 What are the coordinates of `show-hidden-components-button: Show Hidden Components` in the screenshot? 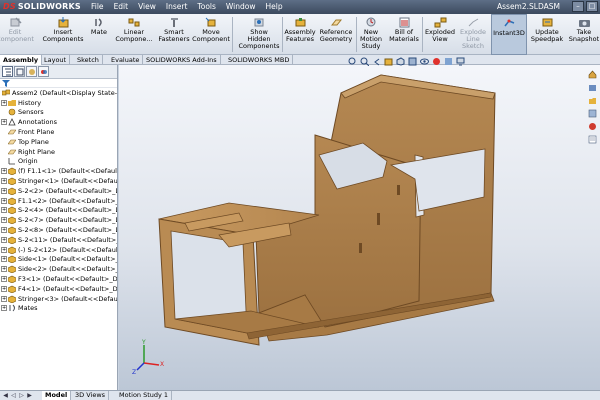 It's located at (259, 34).